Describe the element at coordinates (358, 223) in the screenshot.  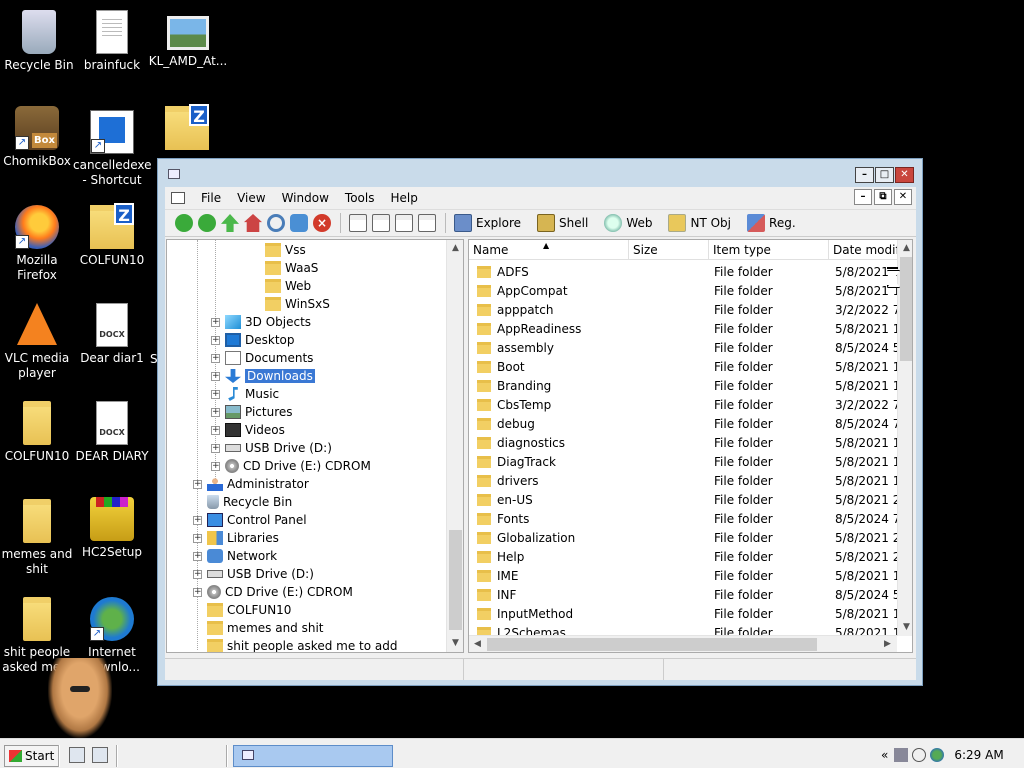
I see `new-window-icon` at that location.